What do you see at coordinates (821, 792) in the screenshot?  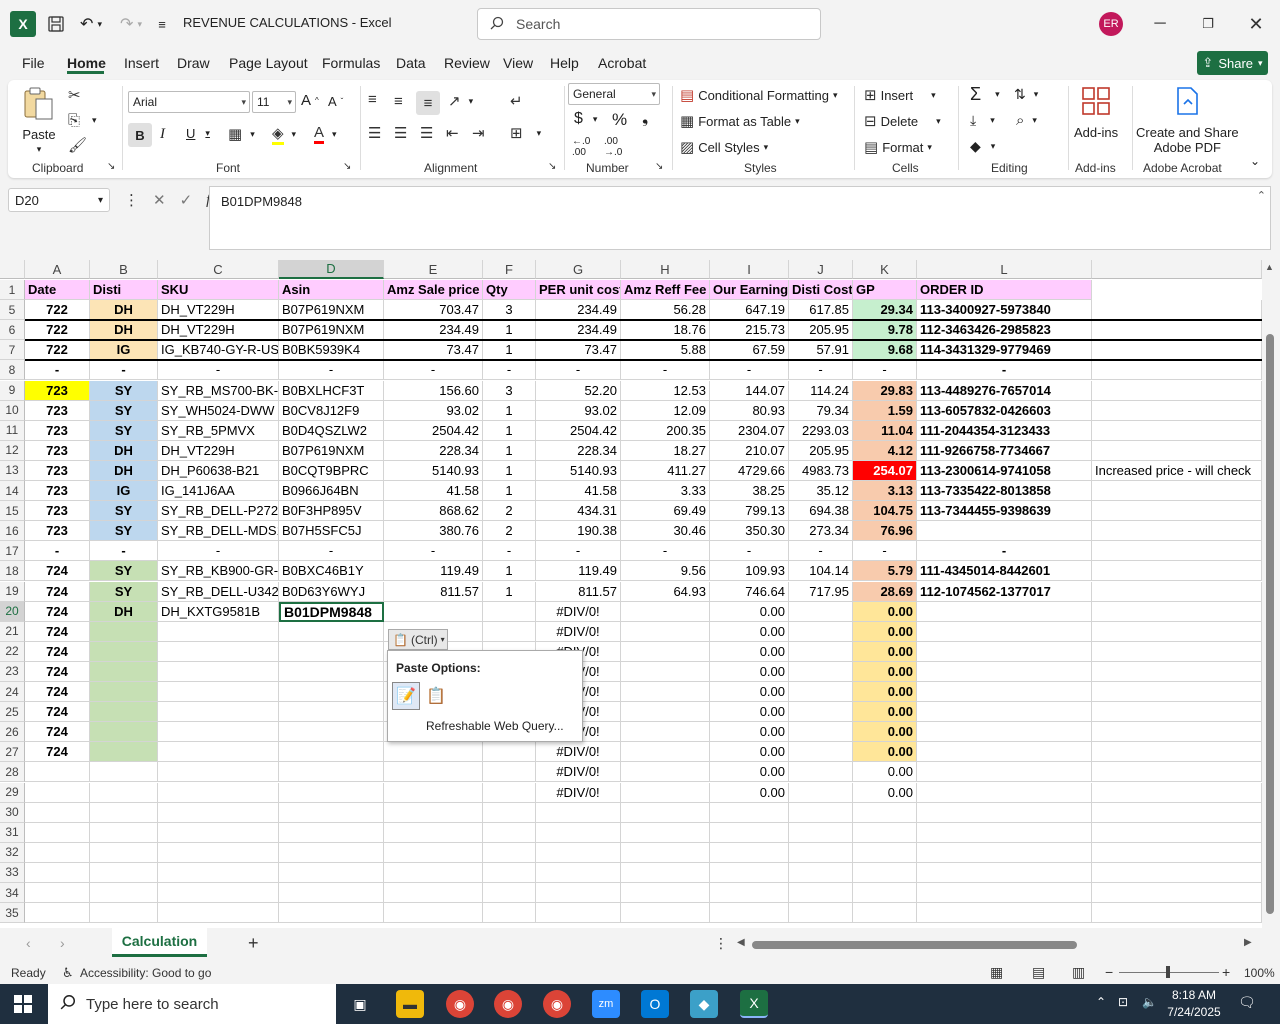 I see `cell-j29` at bounding box center [821, 792].